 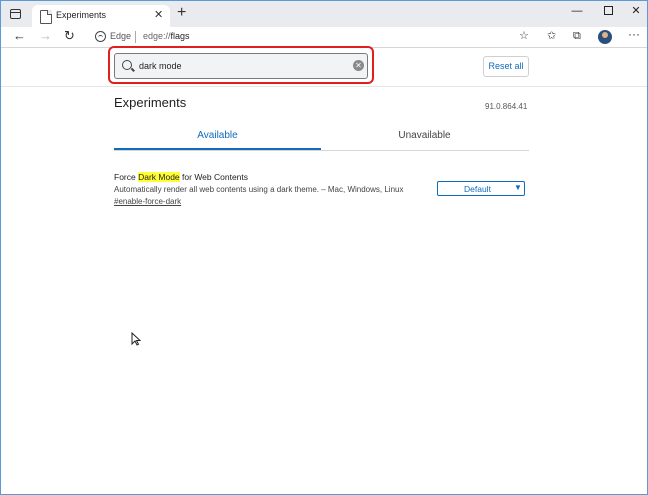 I want to click on maximize-icon, so click(x=608, y=11).